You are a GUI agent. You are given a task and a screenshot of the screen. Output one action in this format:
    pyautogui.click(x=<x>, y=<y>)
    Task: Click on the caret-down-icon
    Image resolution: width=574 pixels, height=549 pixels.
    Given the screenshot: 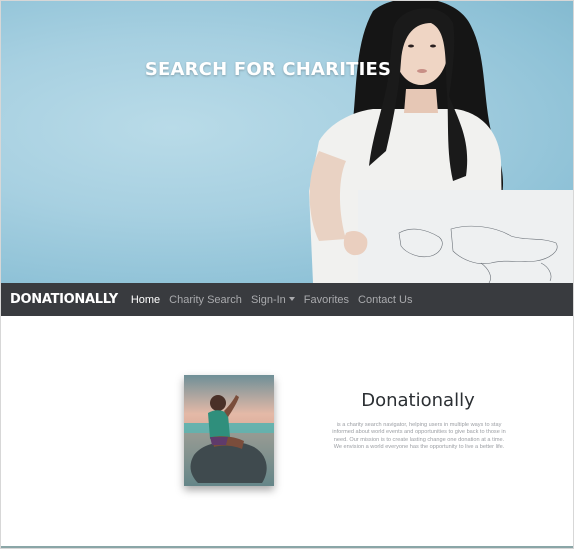 What is the action you would take?
    pyautogui.click(x=291, y=298)
    